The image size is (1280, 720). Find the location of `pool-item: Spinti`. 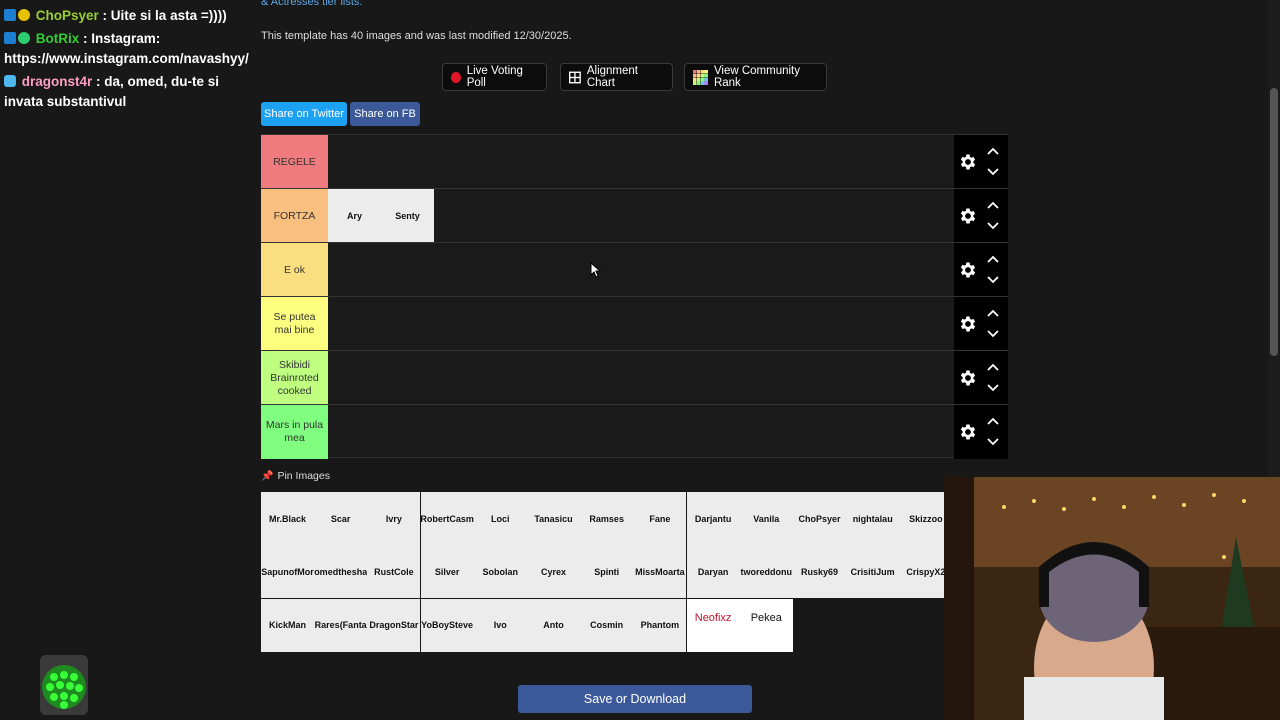

pool-item: Spinti is located at coordinates (607, 572).